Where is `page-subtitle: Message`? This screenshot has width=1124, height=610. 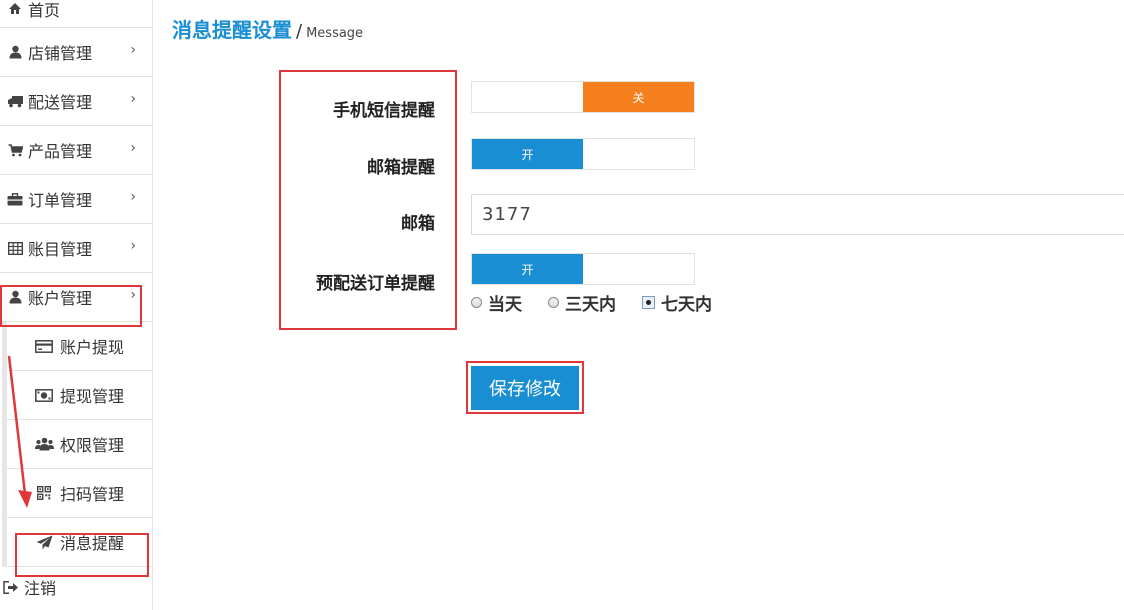
page-subtitle: Message is located at coordinates (335, 33).